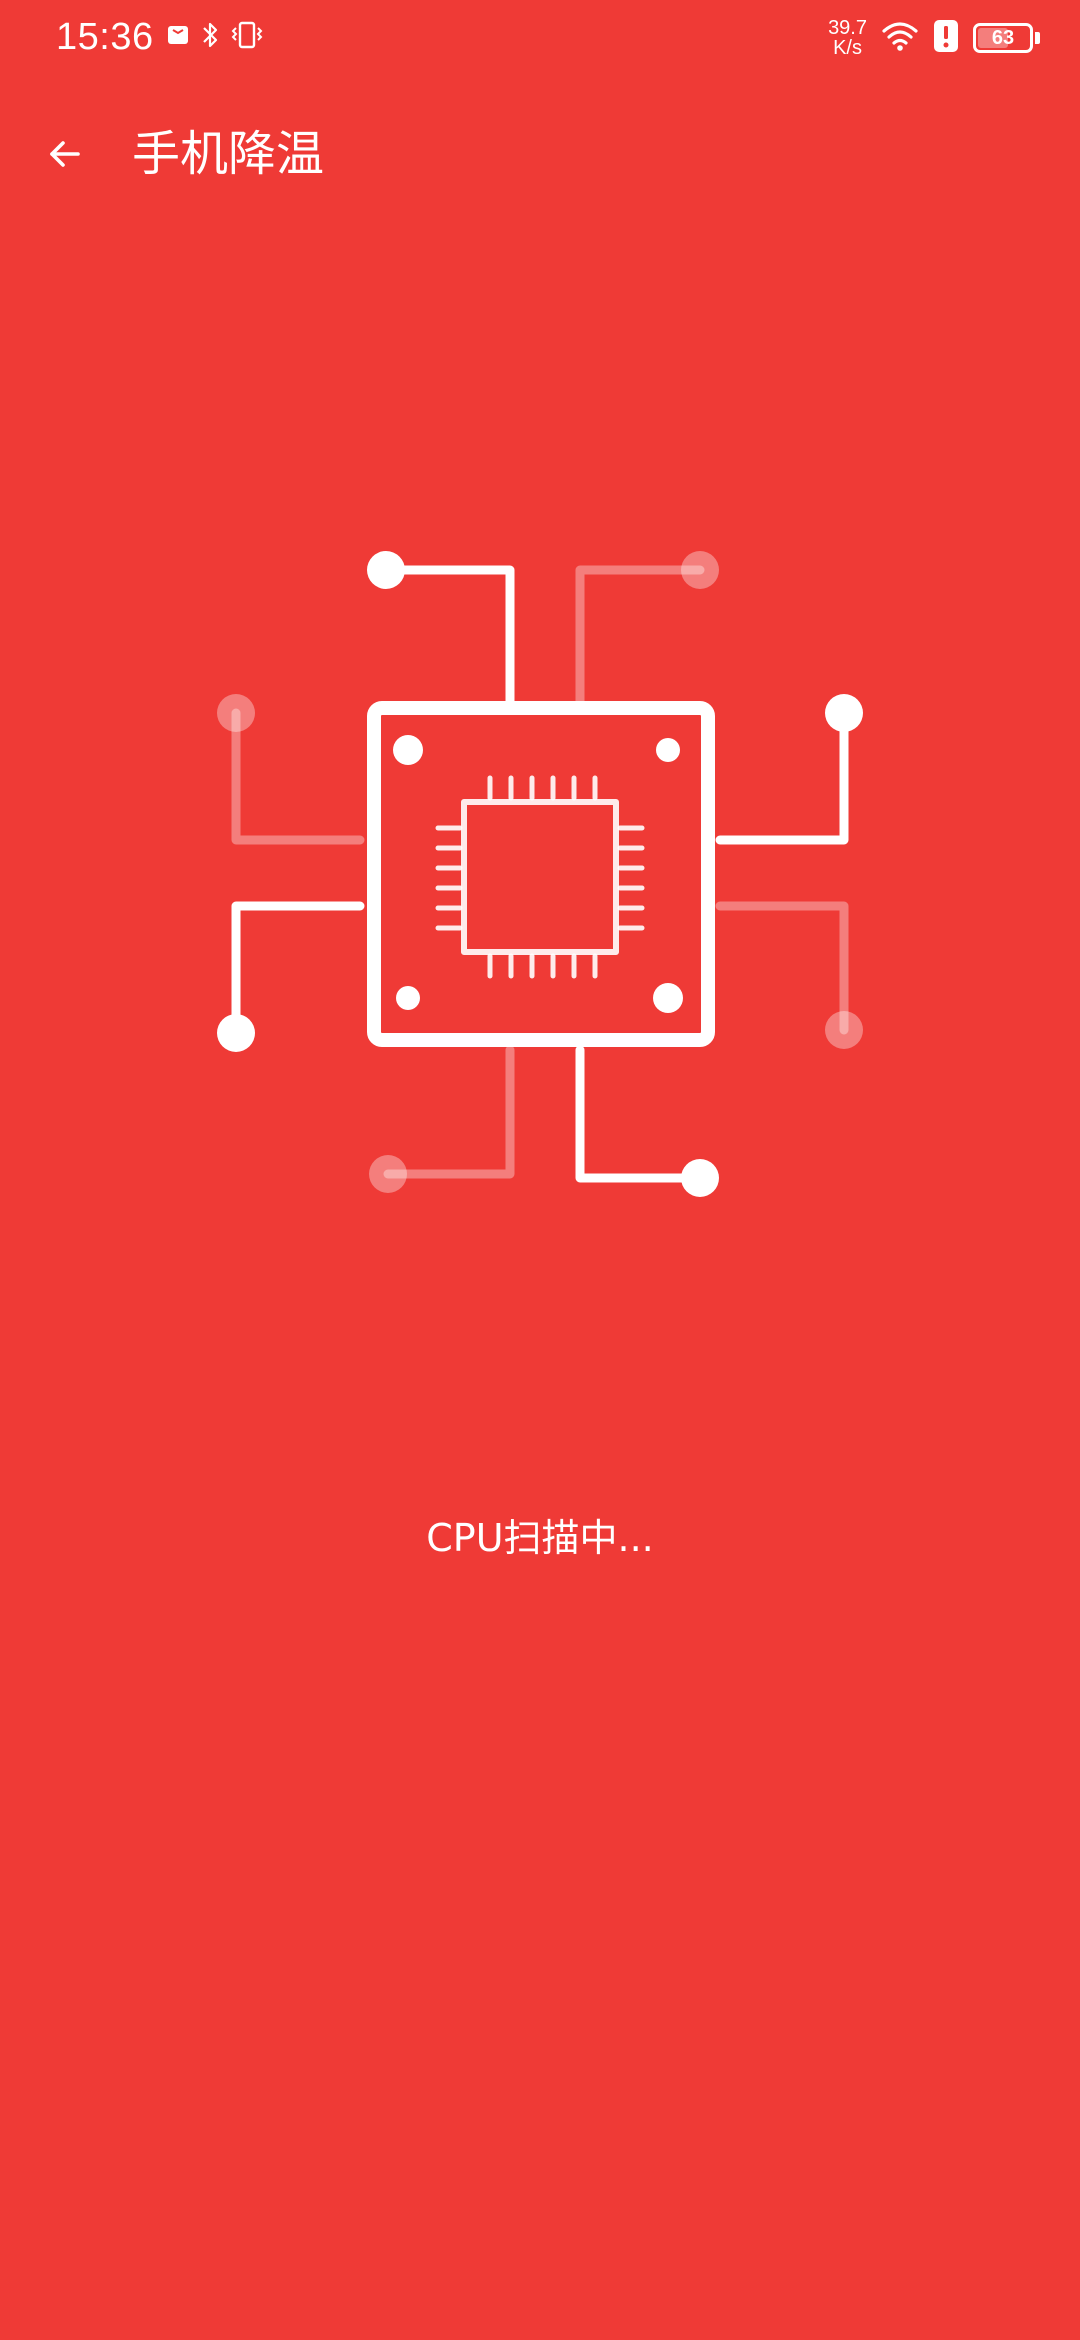  I want to click on status-bar: 15:36 39.7 K/s 63, so click(540, 39).